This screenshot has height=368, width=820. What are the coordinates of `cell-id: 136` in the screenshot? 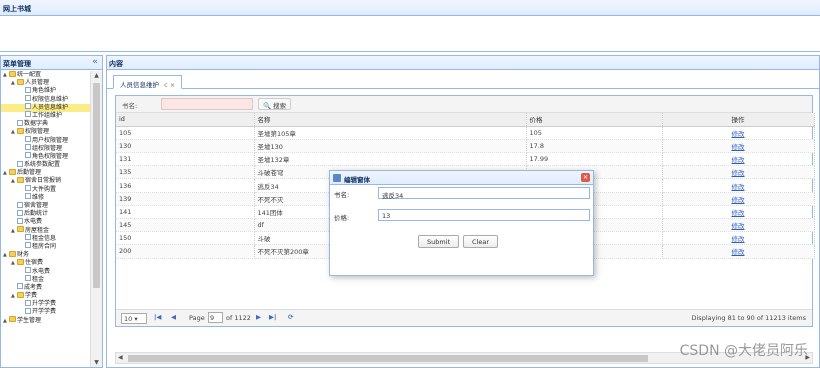 It's located at (185, 185).